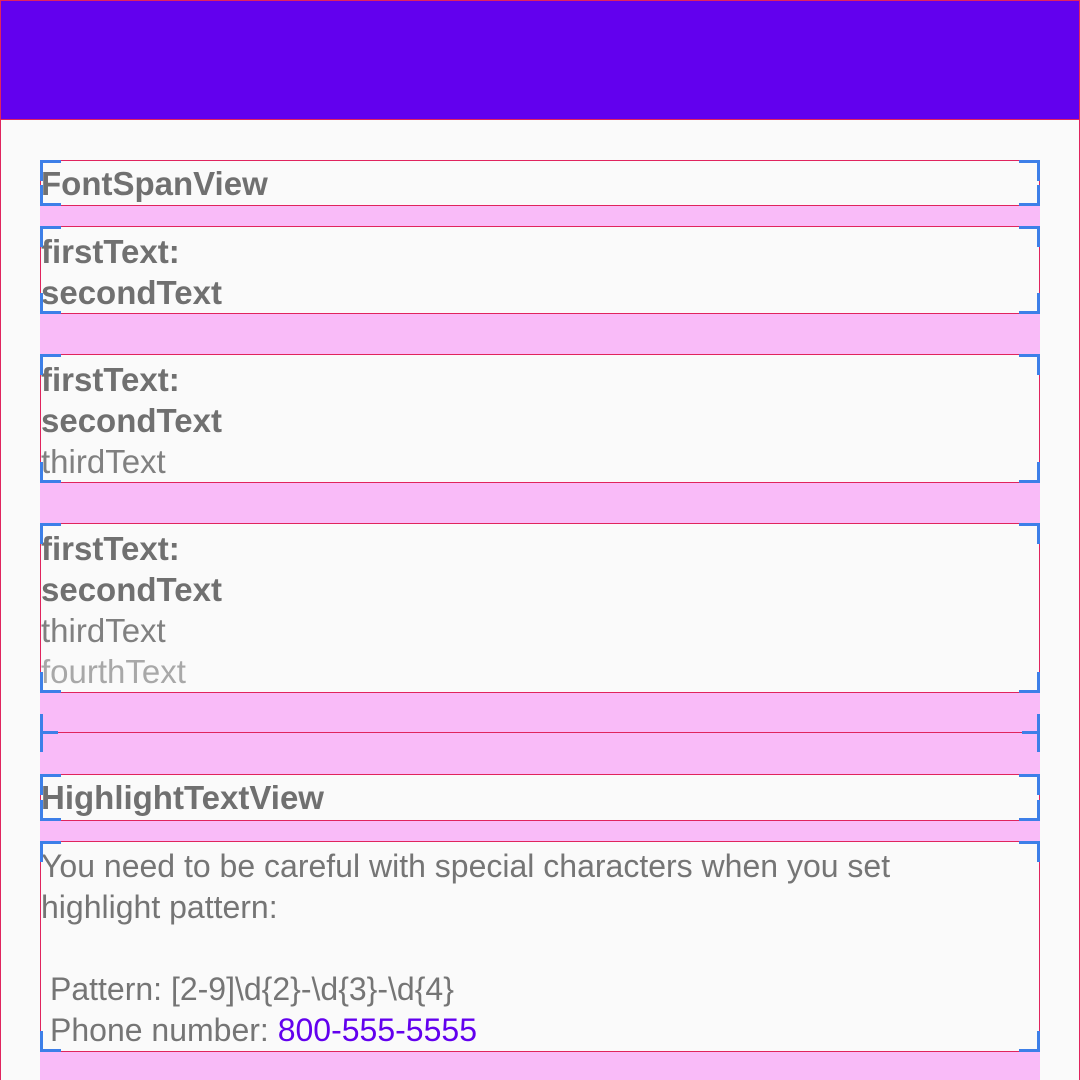  What do you see at coordinates (159, 907) in the screenshot?
I see `description-line-2: highlight pattern:` at bounding box center [159, 907].